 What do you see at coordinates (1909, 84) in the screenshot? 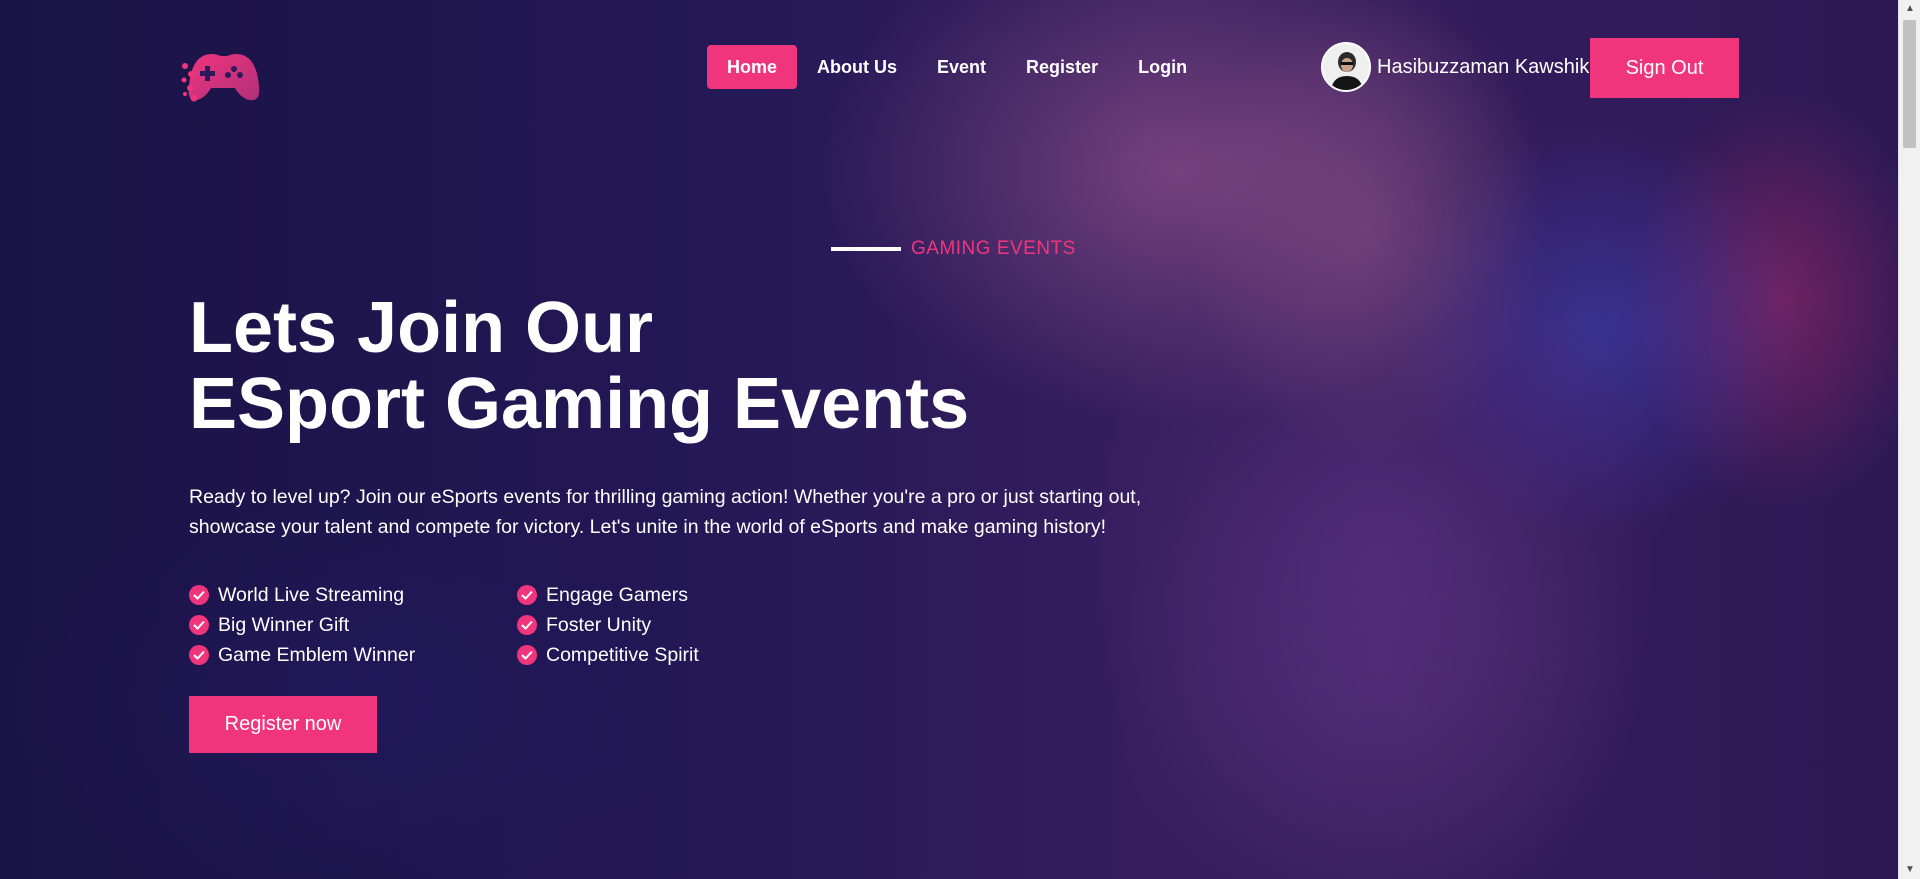
I see `scroll-thumb` at bounding box center [1909, 84].